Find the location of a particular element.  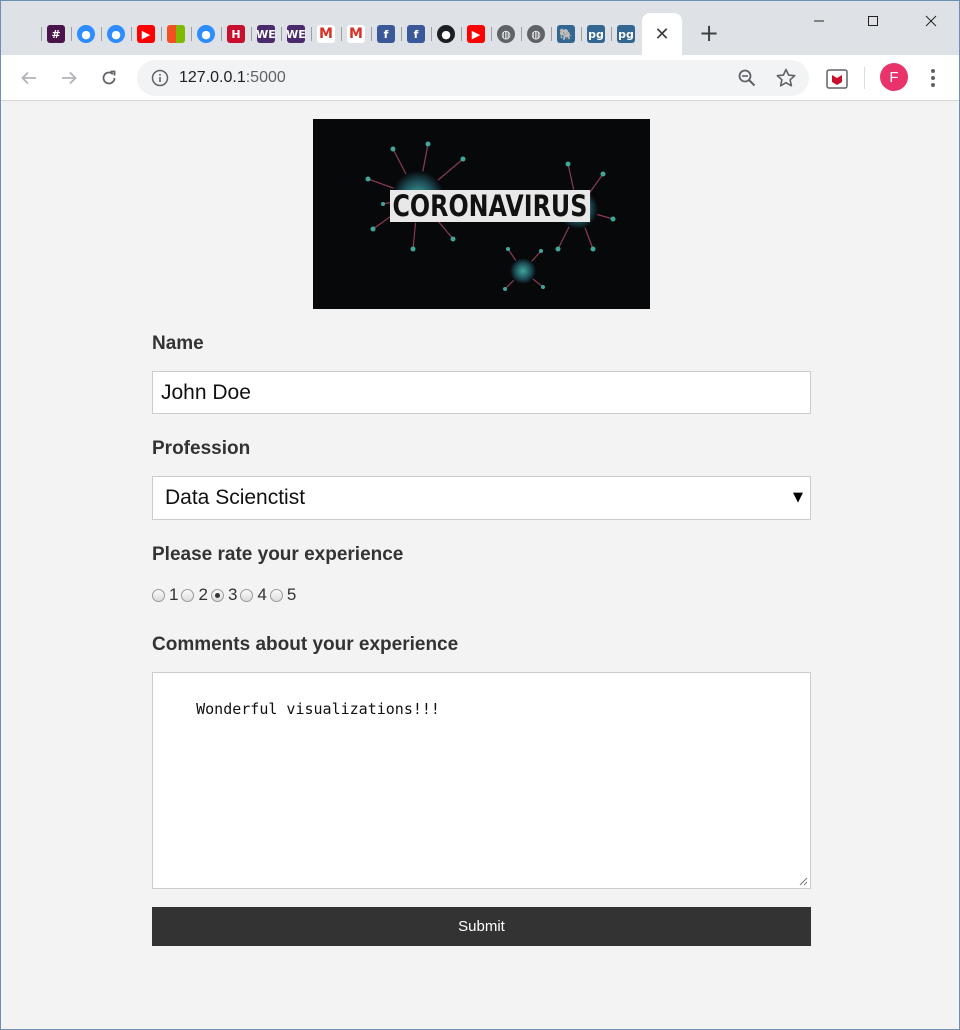

profession-selected-value: Data Scienctist is located at coordinates (235, 497).